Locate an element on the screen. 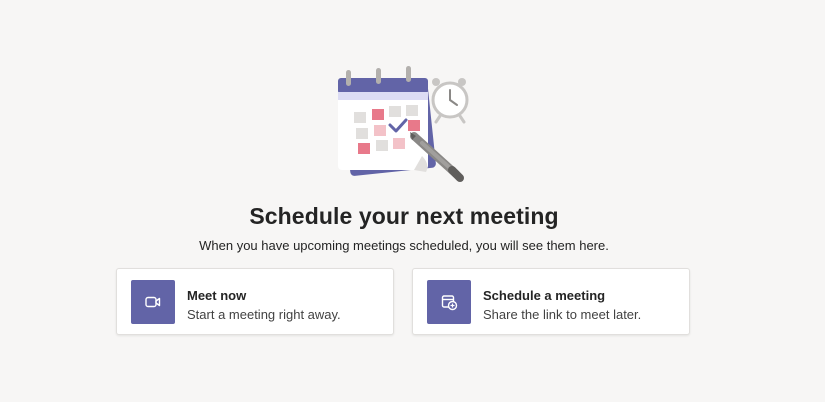 The width and height of the screenshot is (825, 402). schedule-meeting-description: Share the link to meet later. is located at coordinates (562, 314).